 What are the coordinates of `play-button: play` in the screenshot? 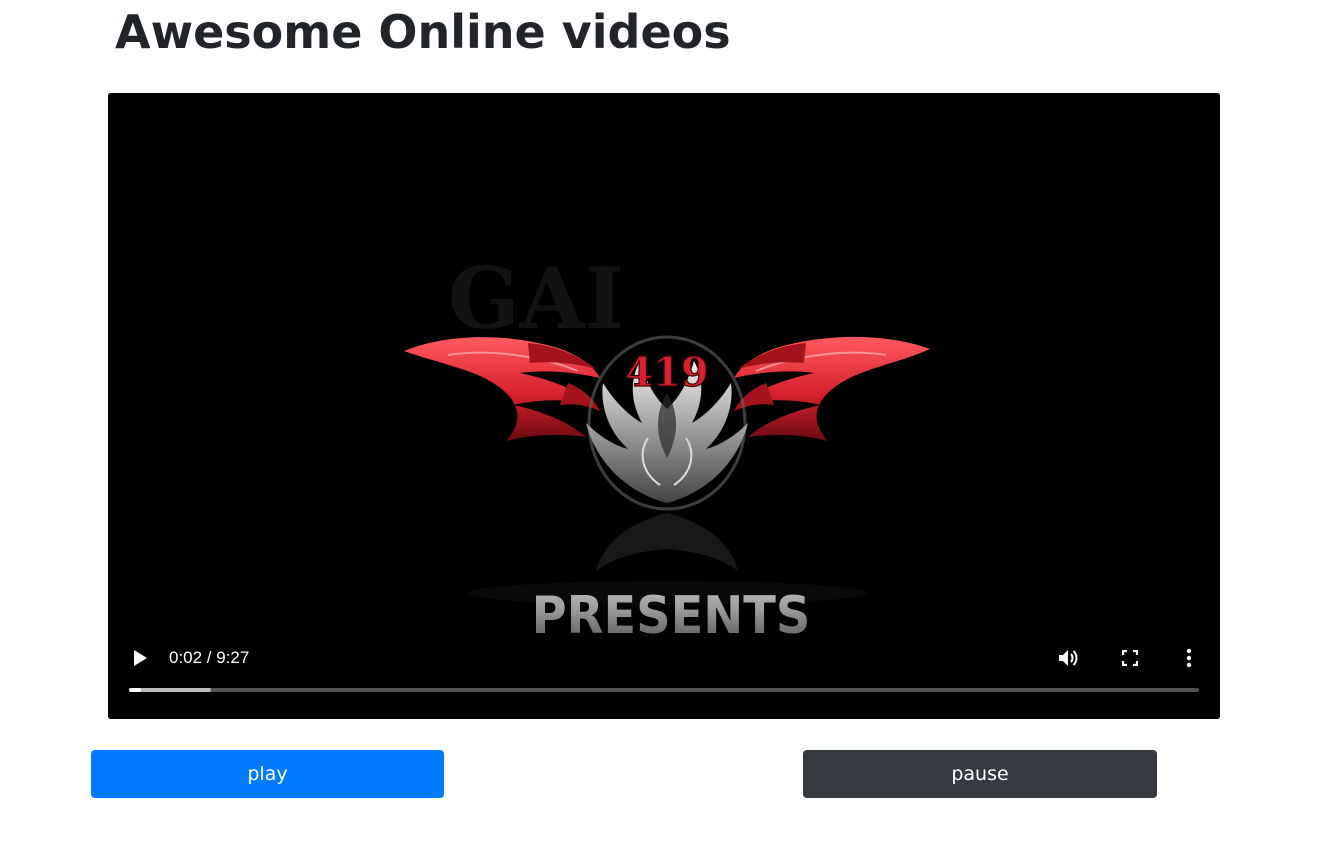 It's located at (267, 774).